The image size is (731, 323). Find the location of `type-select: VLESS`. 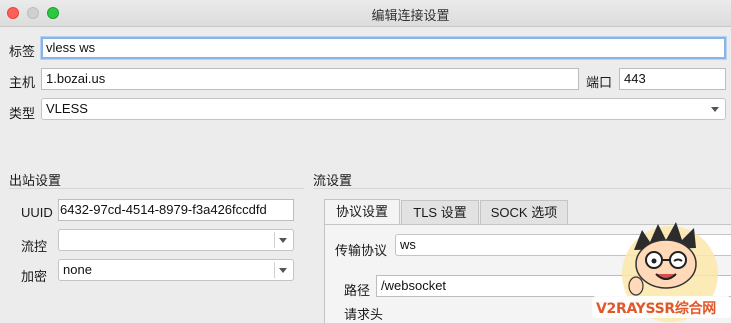

type-select: VLESS is located at coordinates (383, 109).